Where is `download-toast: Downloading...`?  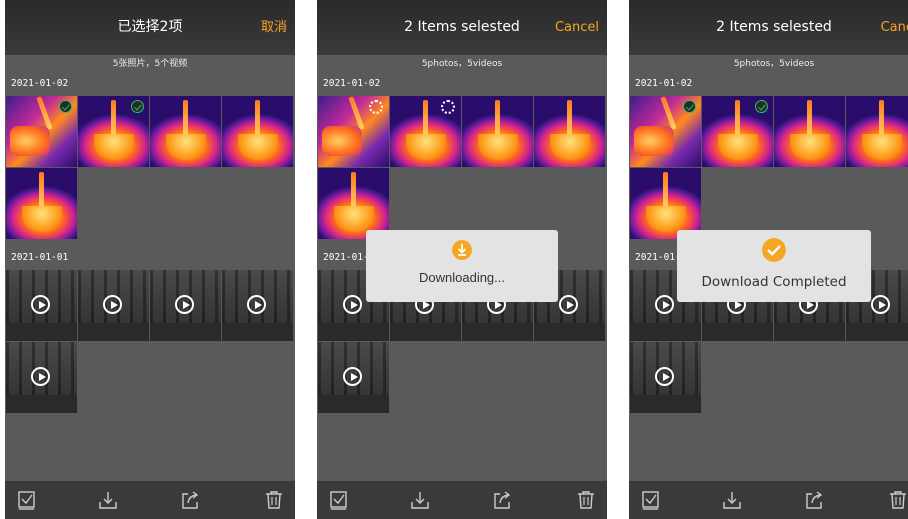 download-toast: Downloading... is located at coordinates (462, 266).